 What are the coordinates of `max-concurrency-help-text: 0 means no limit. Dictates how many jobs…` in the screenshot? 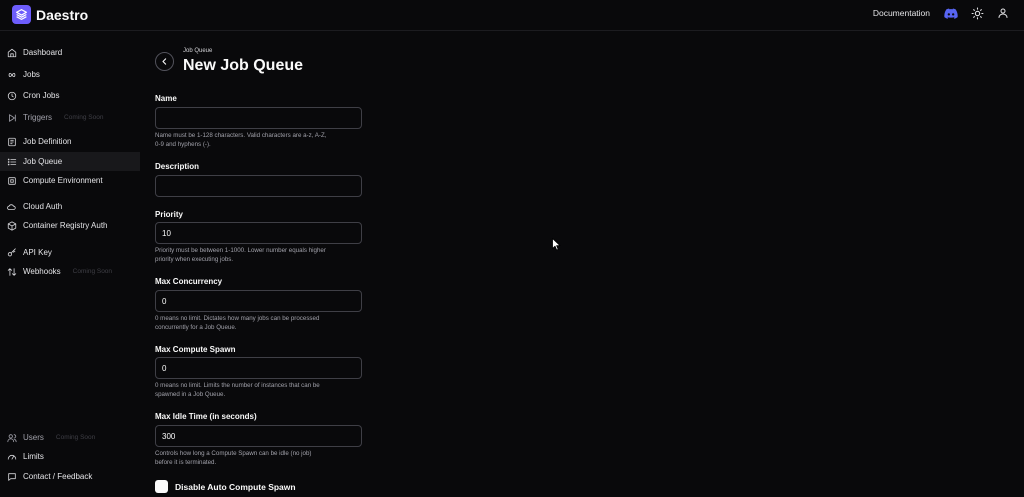 It's located at (237, 323).